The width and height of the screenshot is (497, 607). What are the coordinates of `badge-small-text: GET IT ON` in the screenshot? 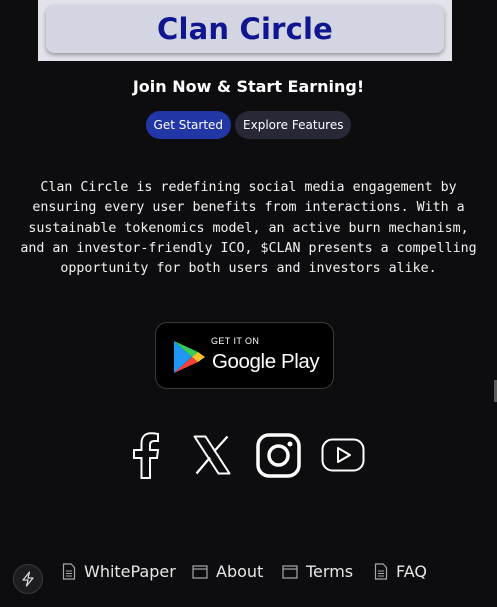 It's located at (235, 341).